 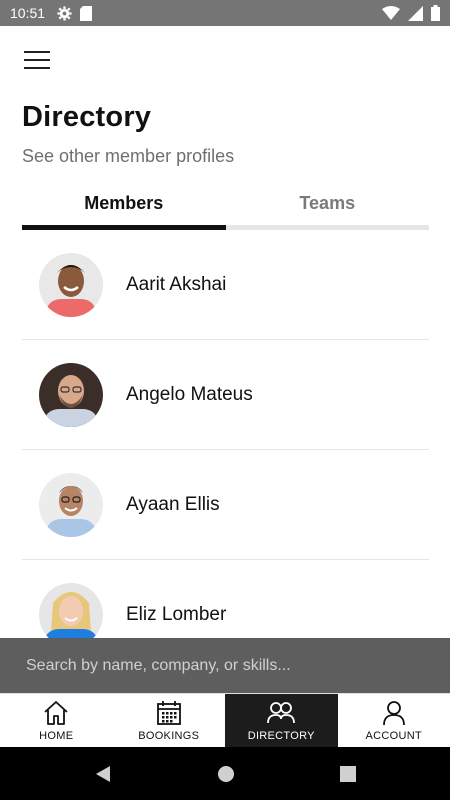 I want to click on search-bar, so click(x=225, y=665).